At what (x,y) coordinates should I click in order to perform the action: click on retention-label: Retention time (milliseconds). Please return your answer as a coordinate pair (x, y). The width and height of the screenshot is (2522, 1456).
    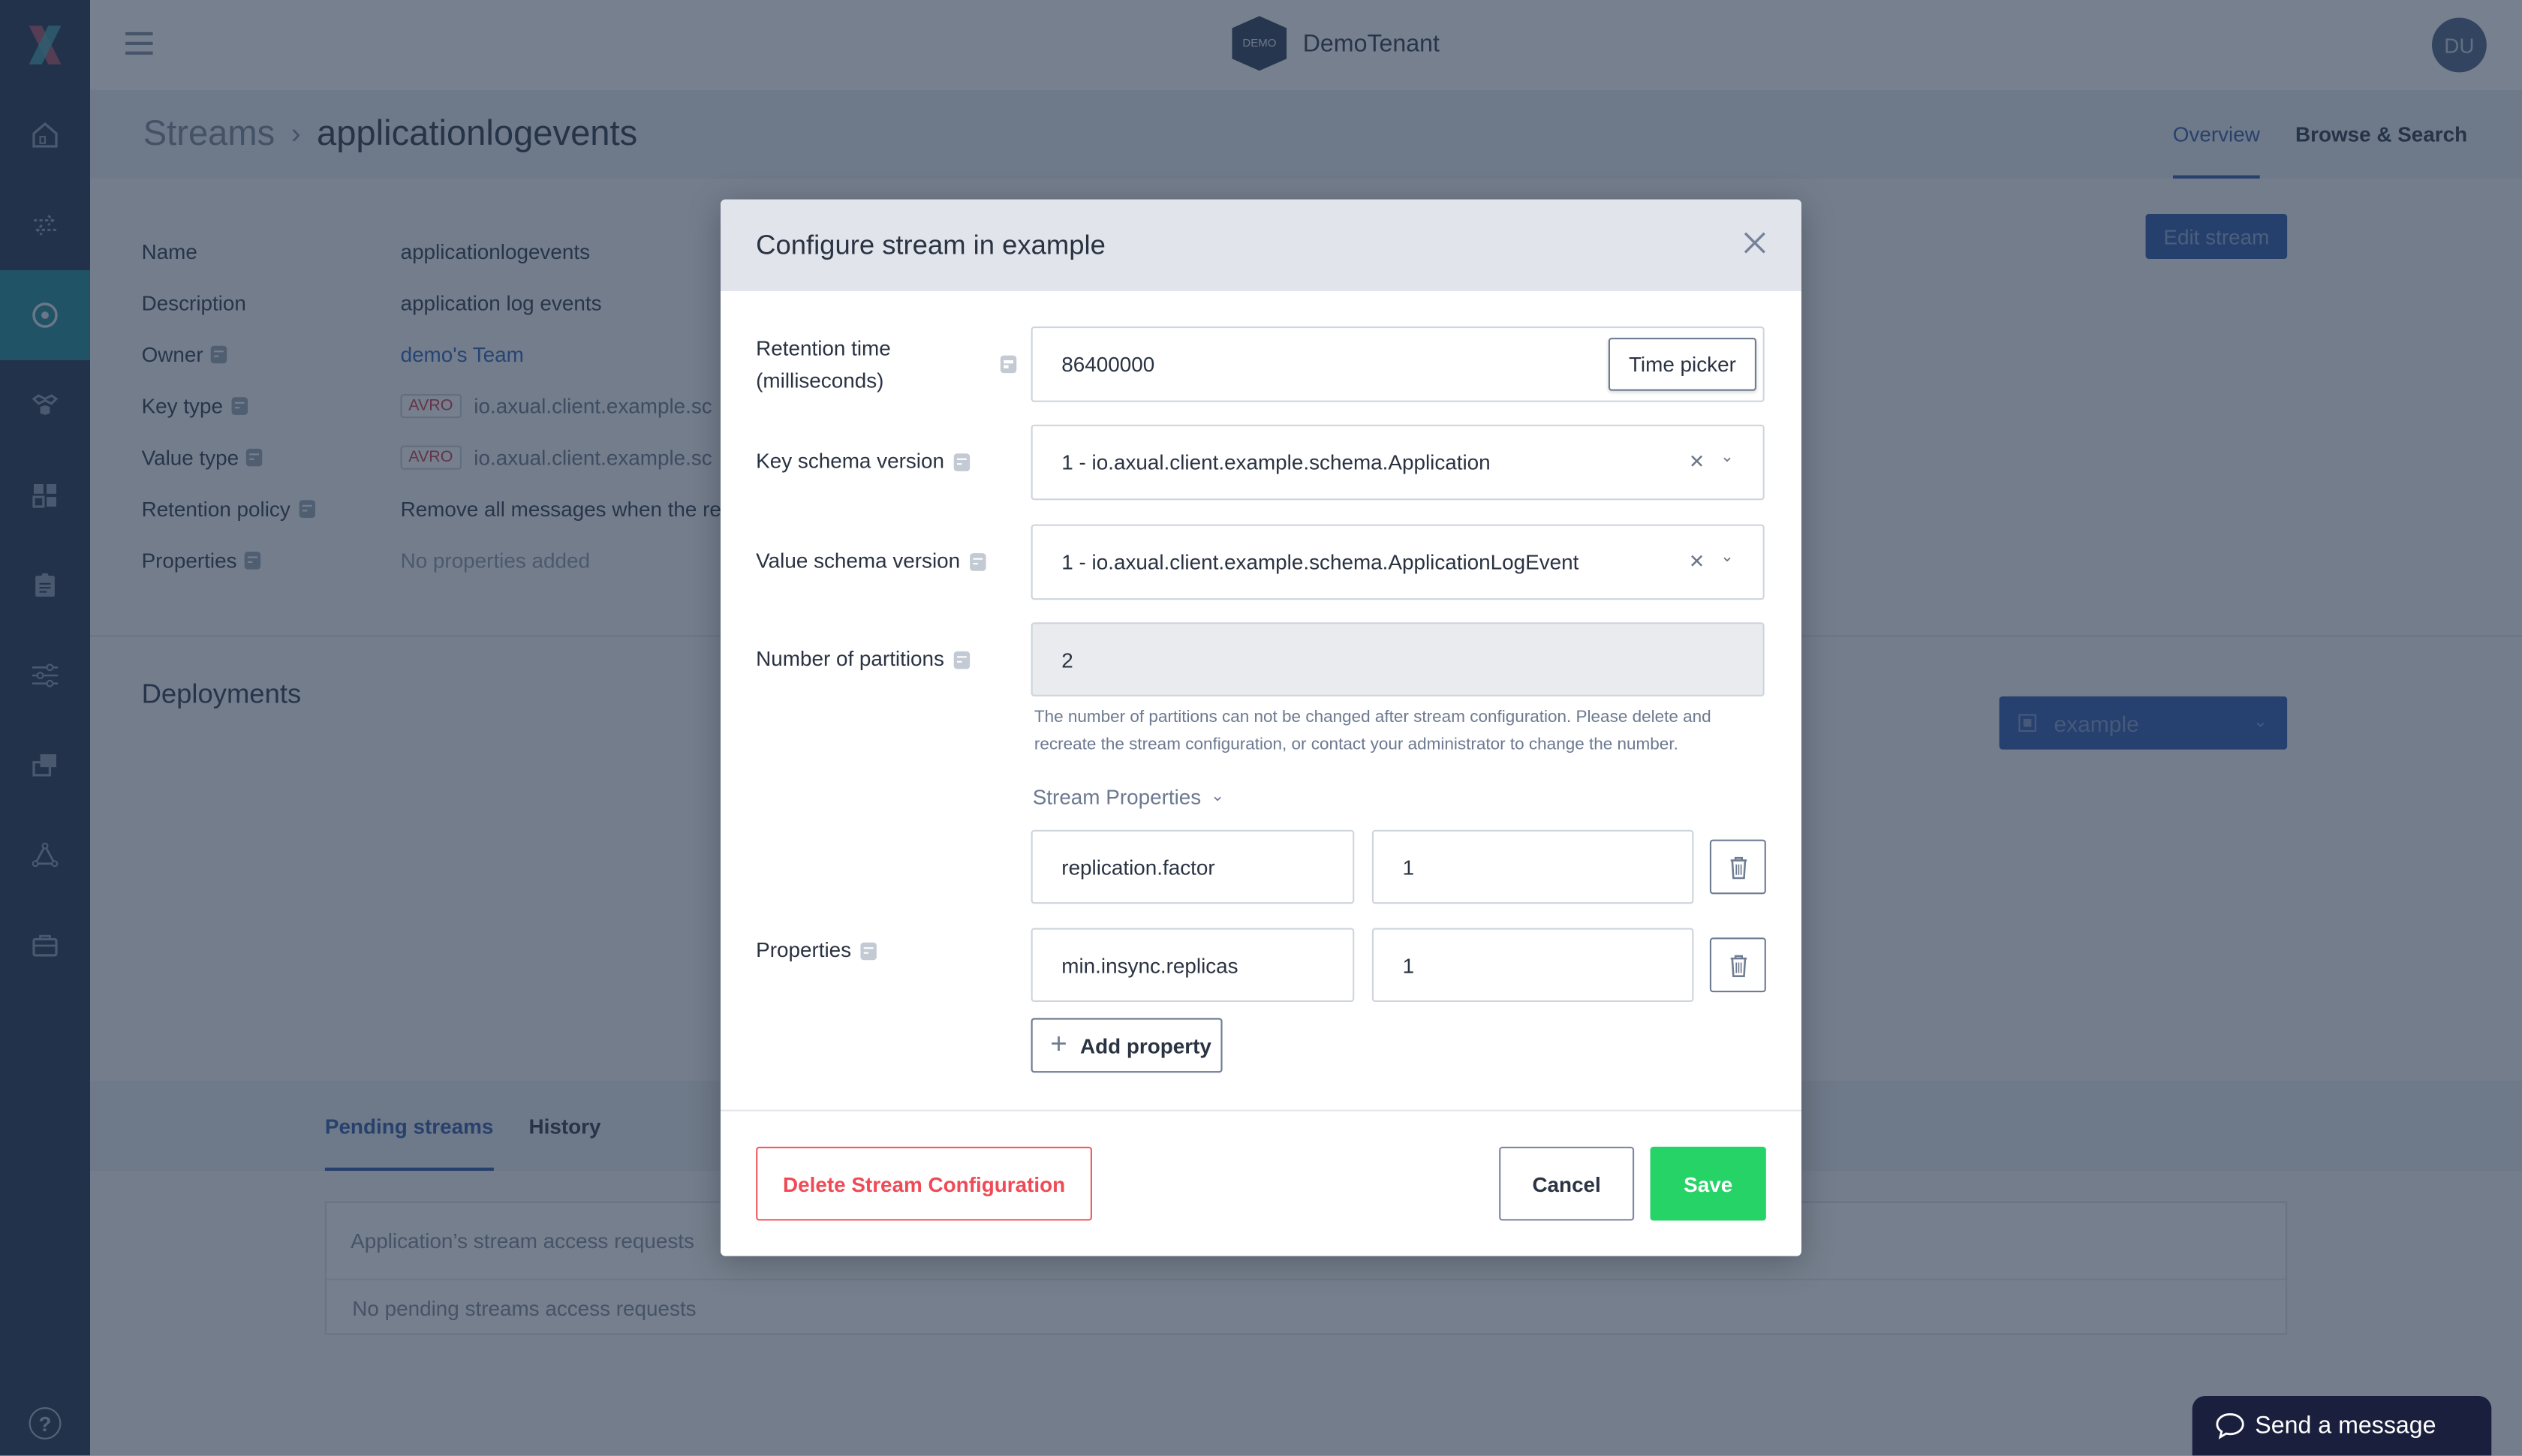
    Looking at the image, I should click on (823, 365).